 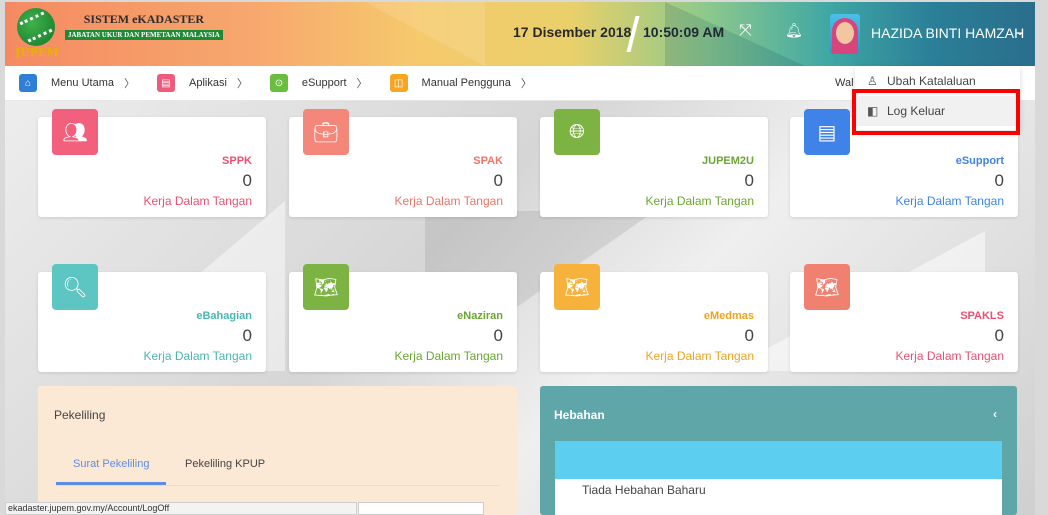 What do you see at coordinates (936, 112) in the screenshot?
I see `highlight-annotation-box` at bounding box center [936, 112].